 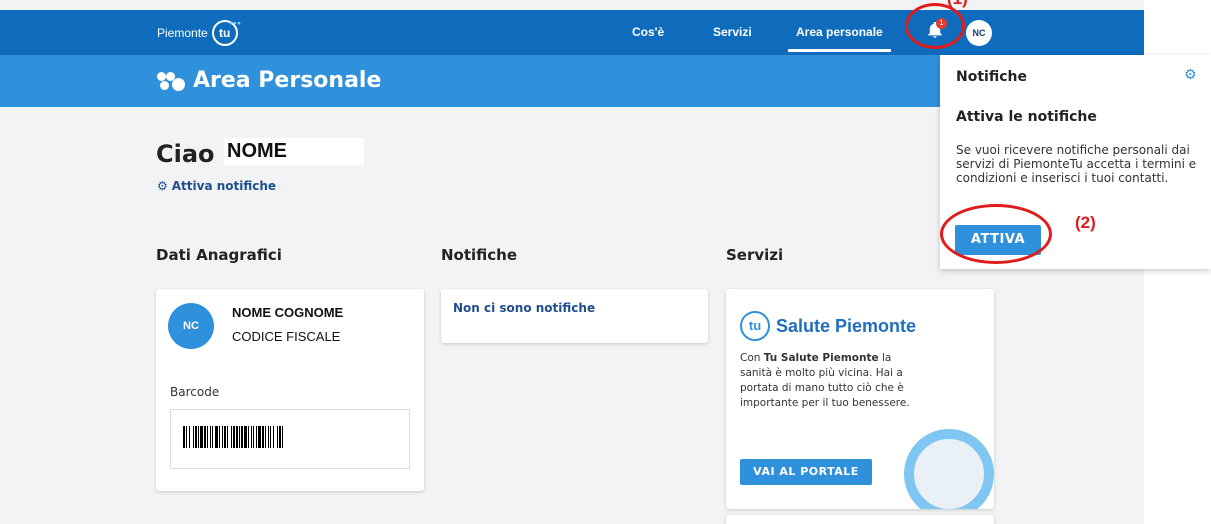 I want to click on nav-link-cose: Cos'è, so click(x=648, y=32).